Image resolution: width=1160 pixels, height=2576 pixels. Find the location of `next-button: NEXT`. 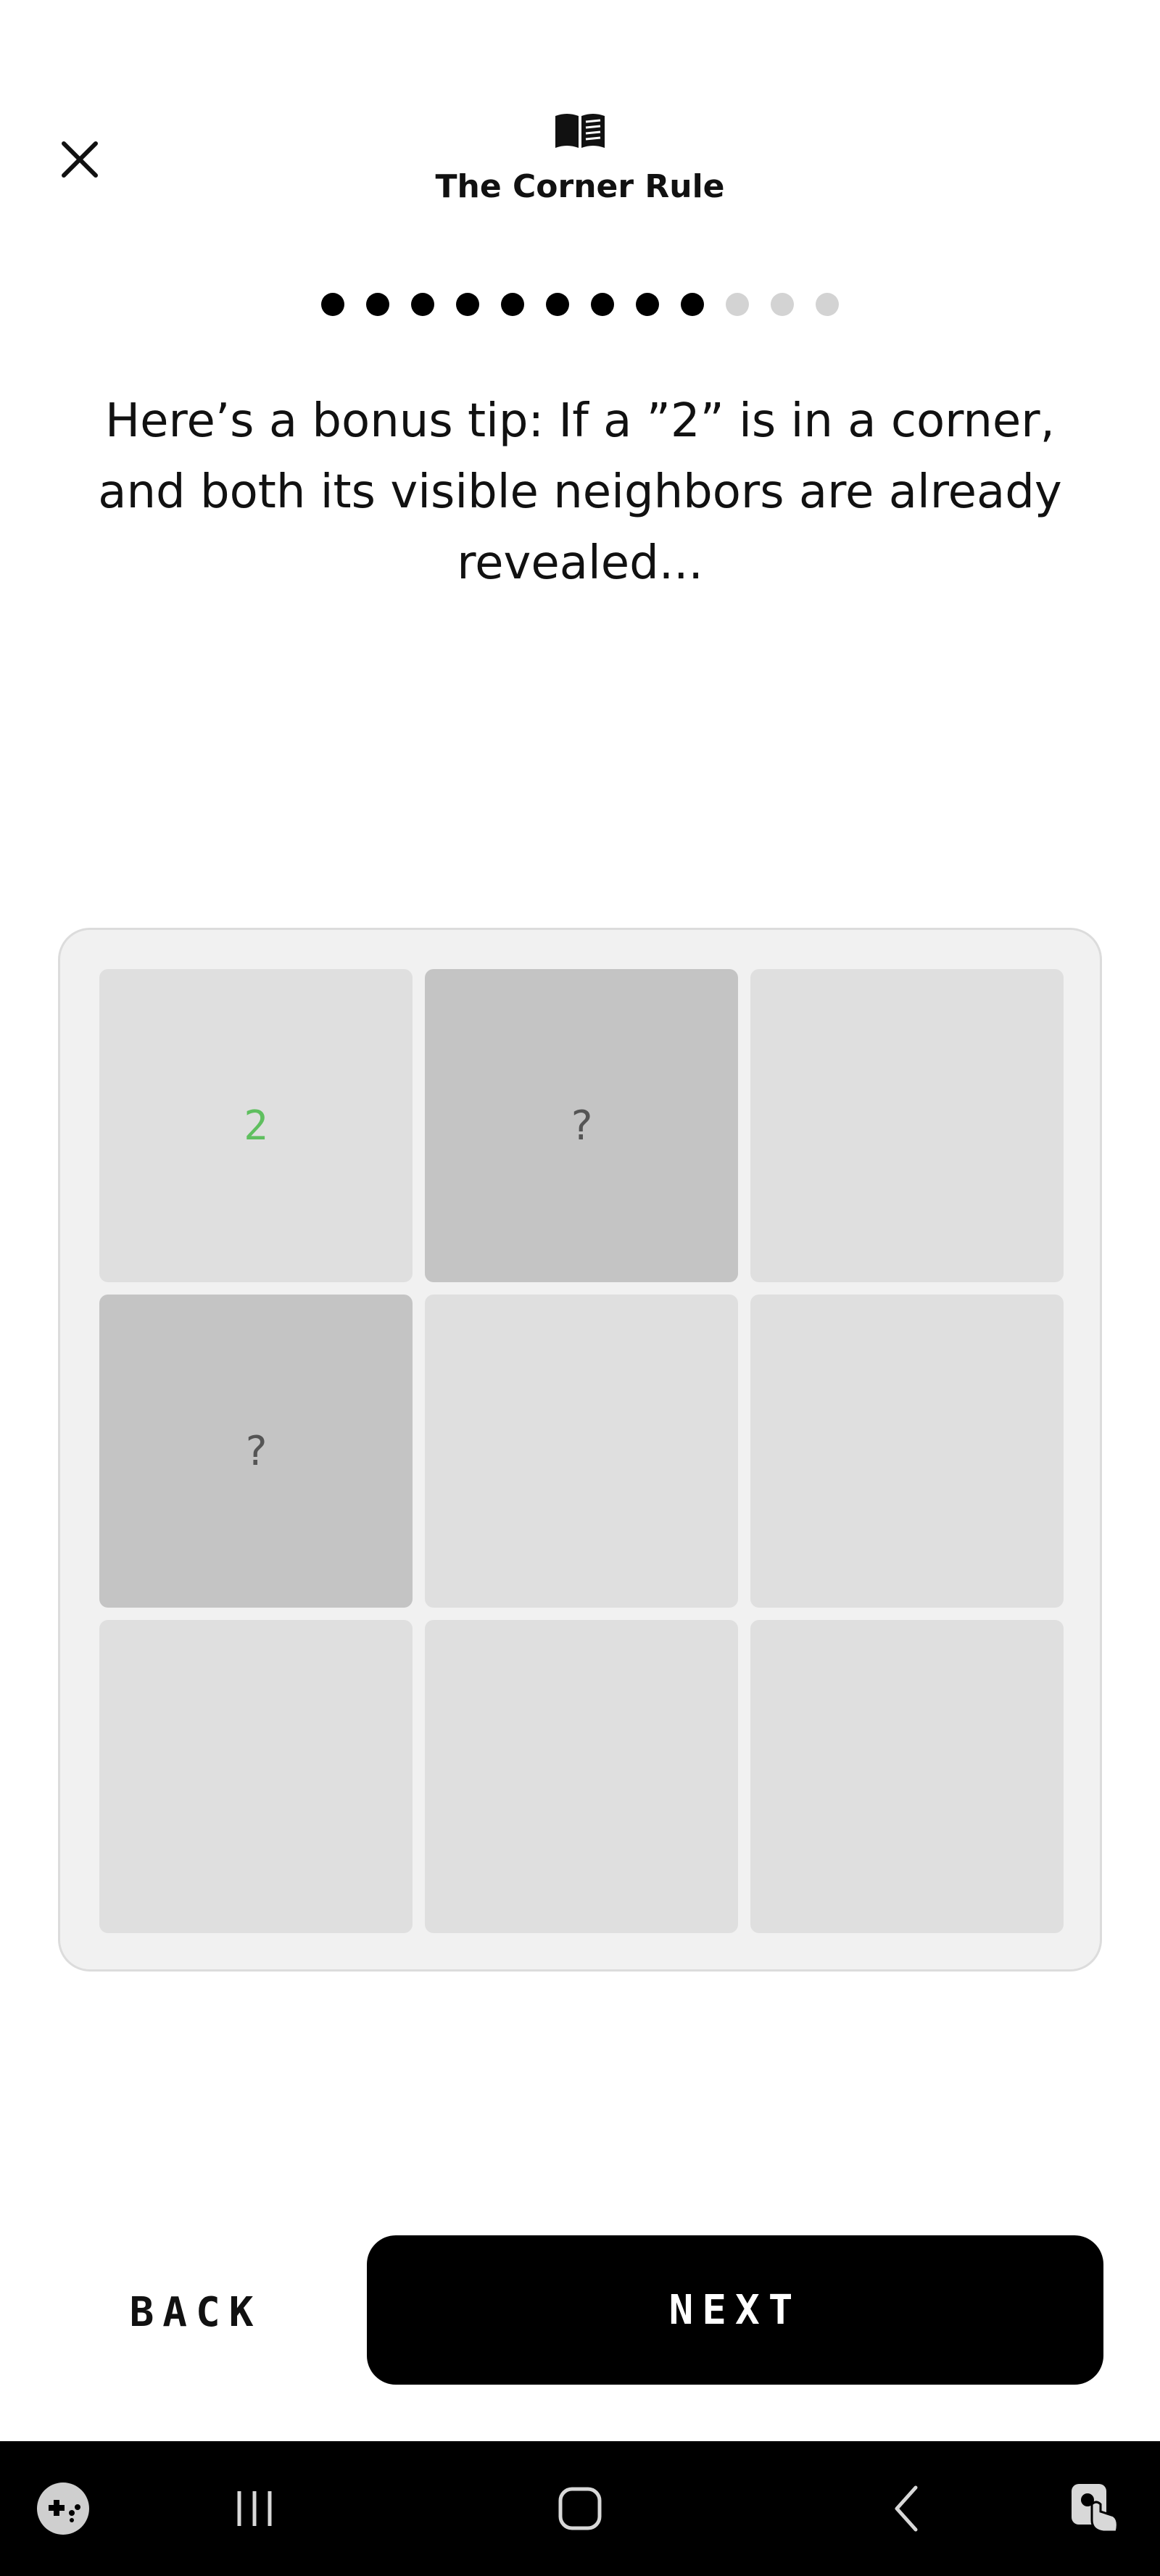

next-button: NEXT is located at coordinates (735, 2310).